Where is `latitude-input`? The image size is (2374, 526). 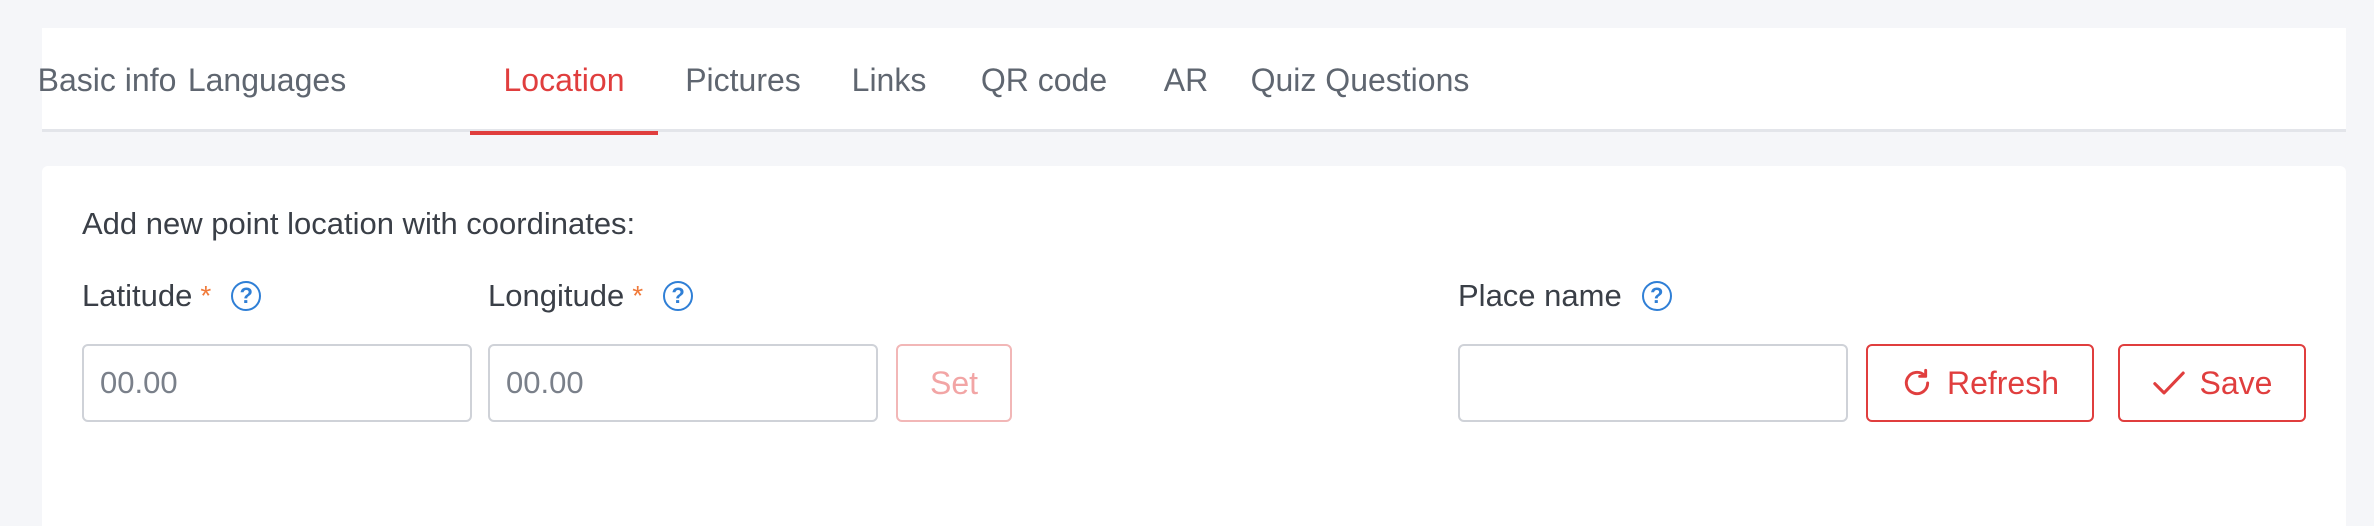 latitude-input is located at coordinates (277, 383).